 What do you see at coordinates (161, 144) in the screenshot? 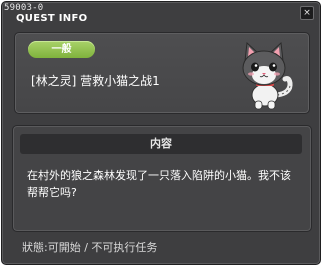
I see `detail-header: 内容` at bounding box center [161, 144].